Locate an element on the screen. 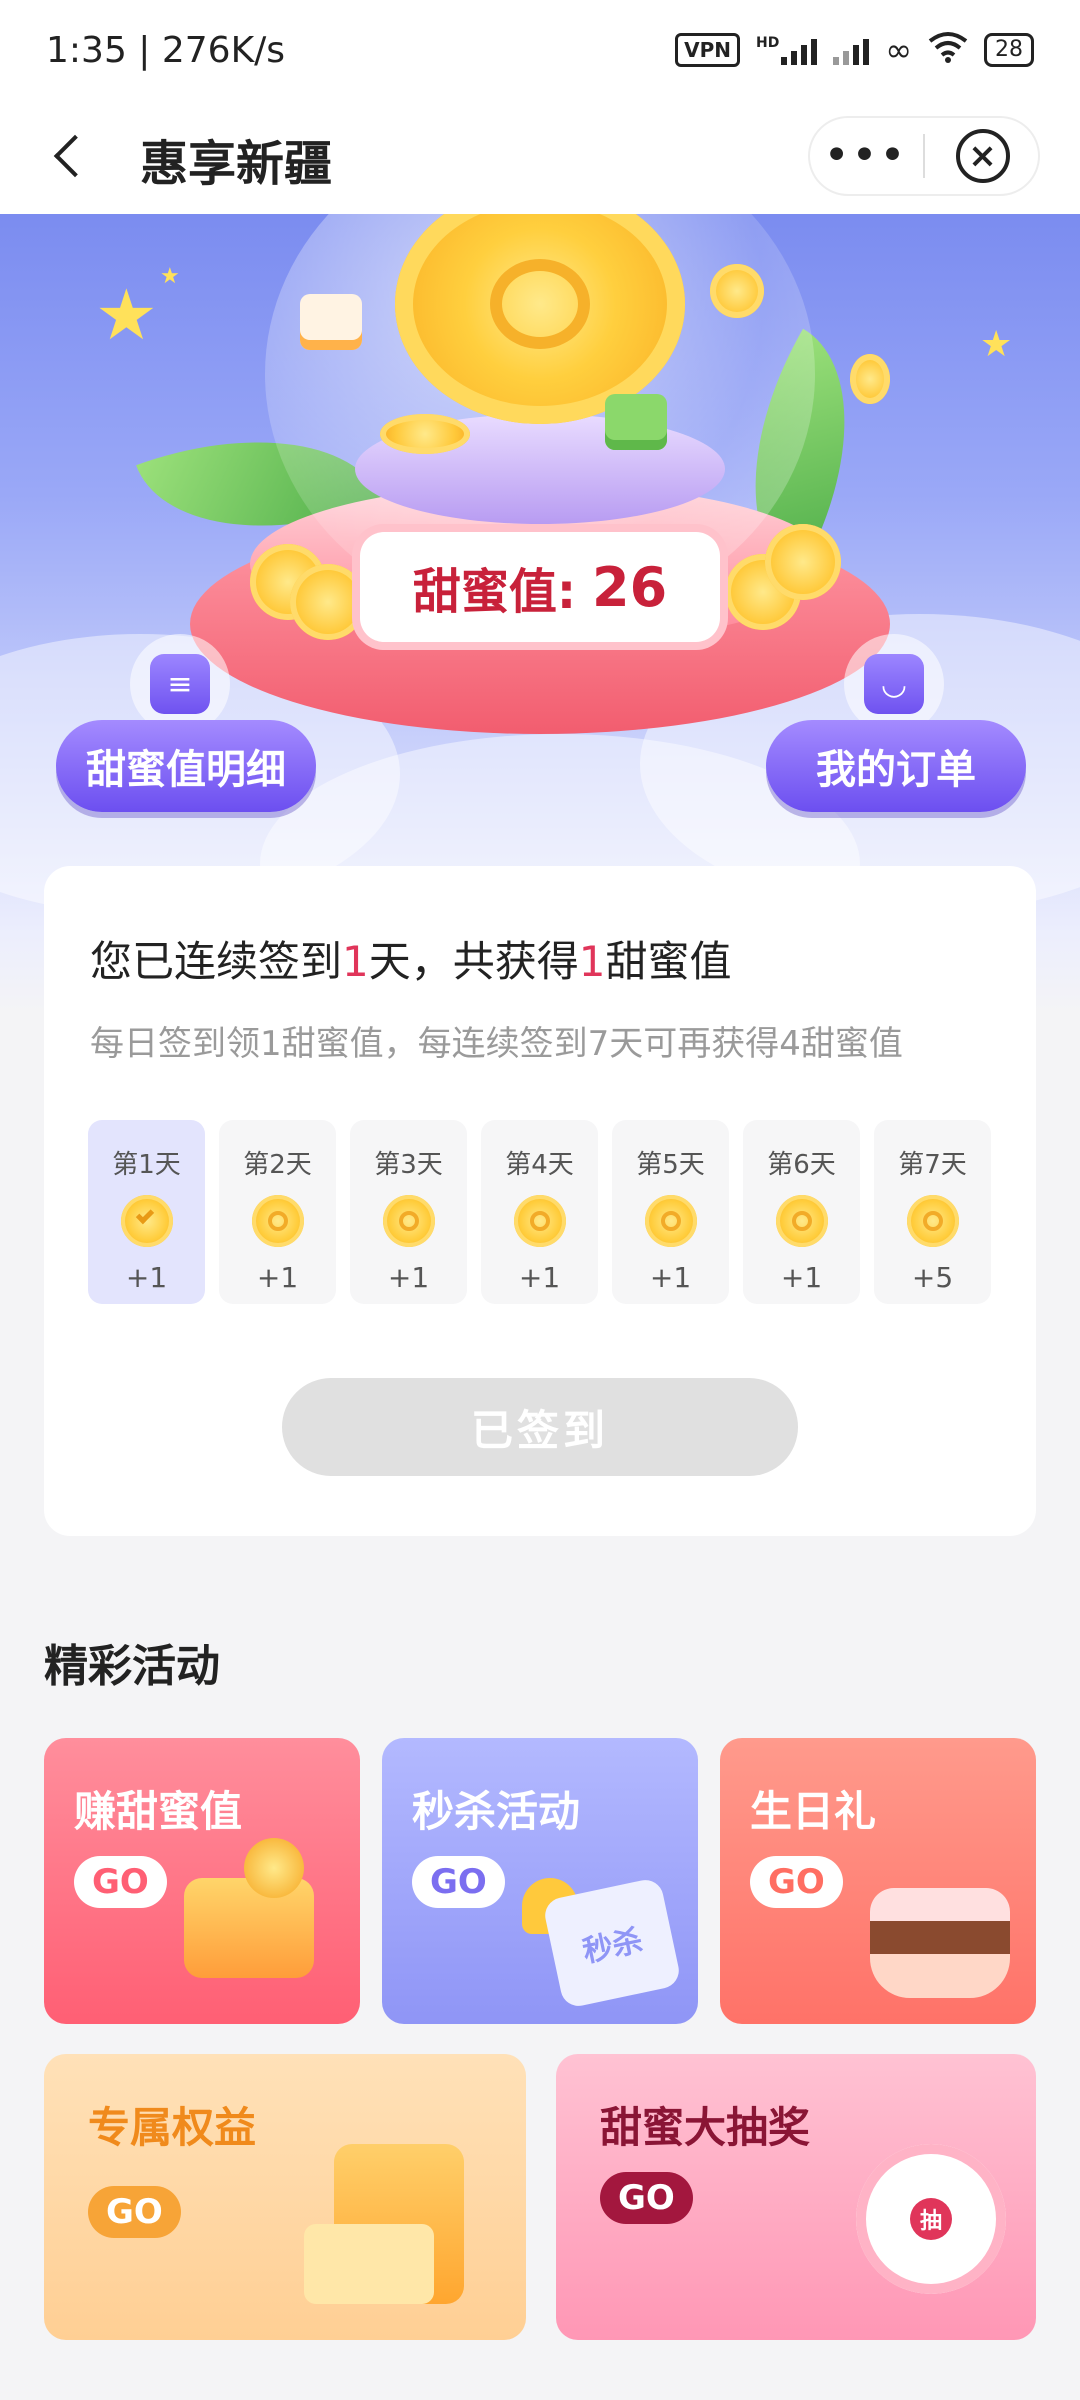 Image resolution: width=1080 pixels, height=2400 pixels. day-item: 第3天 +1 is located at coordinates (408, 1212).